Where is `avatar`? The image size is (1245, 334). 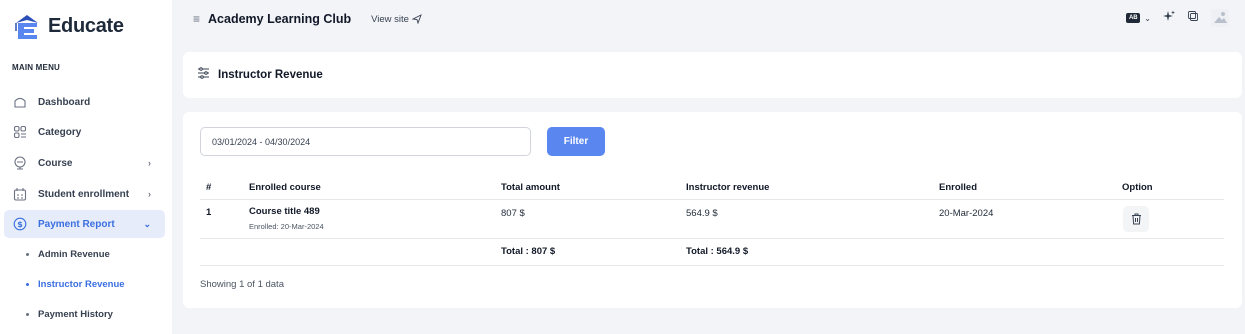 avatar is located at coordinates (1220, 18).